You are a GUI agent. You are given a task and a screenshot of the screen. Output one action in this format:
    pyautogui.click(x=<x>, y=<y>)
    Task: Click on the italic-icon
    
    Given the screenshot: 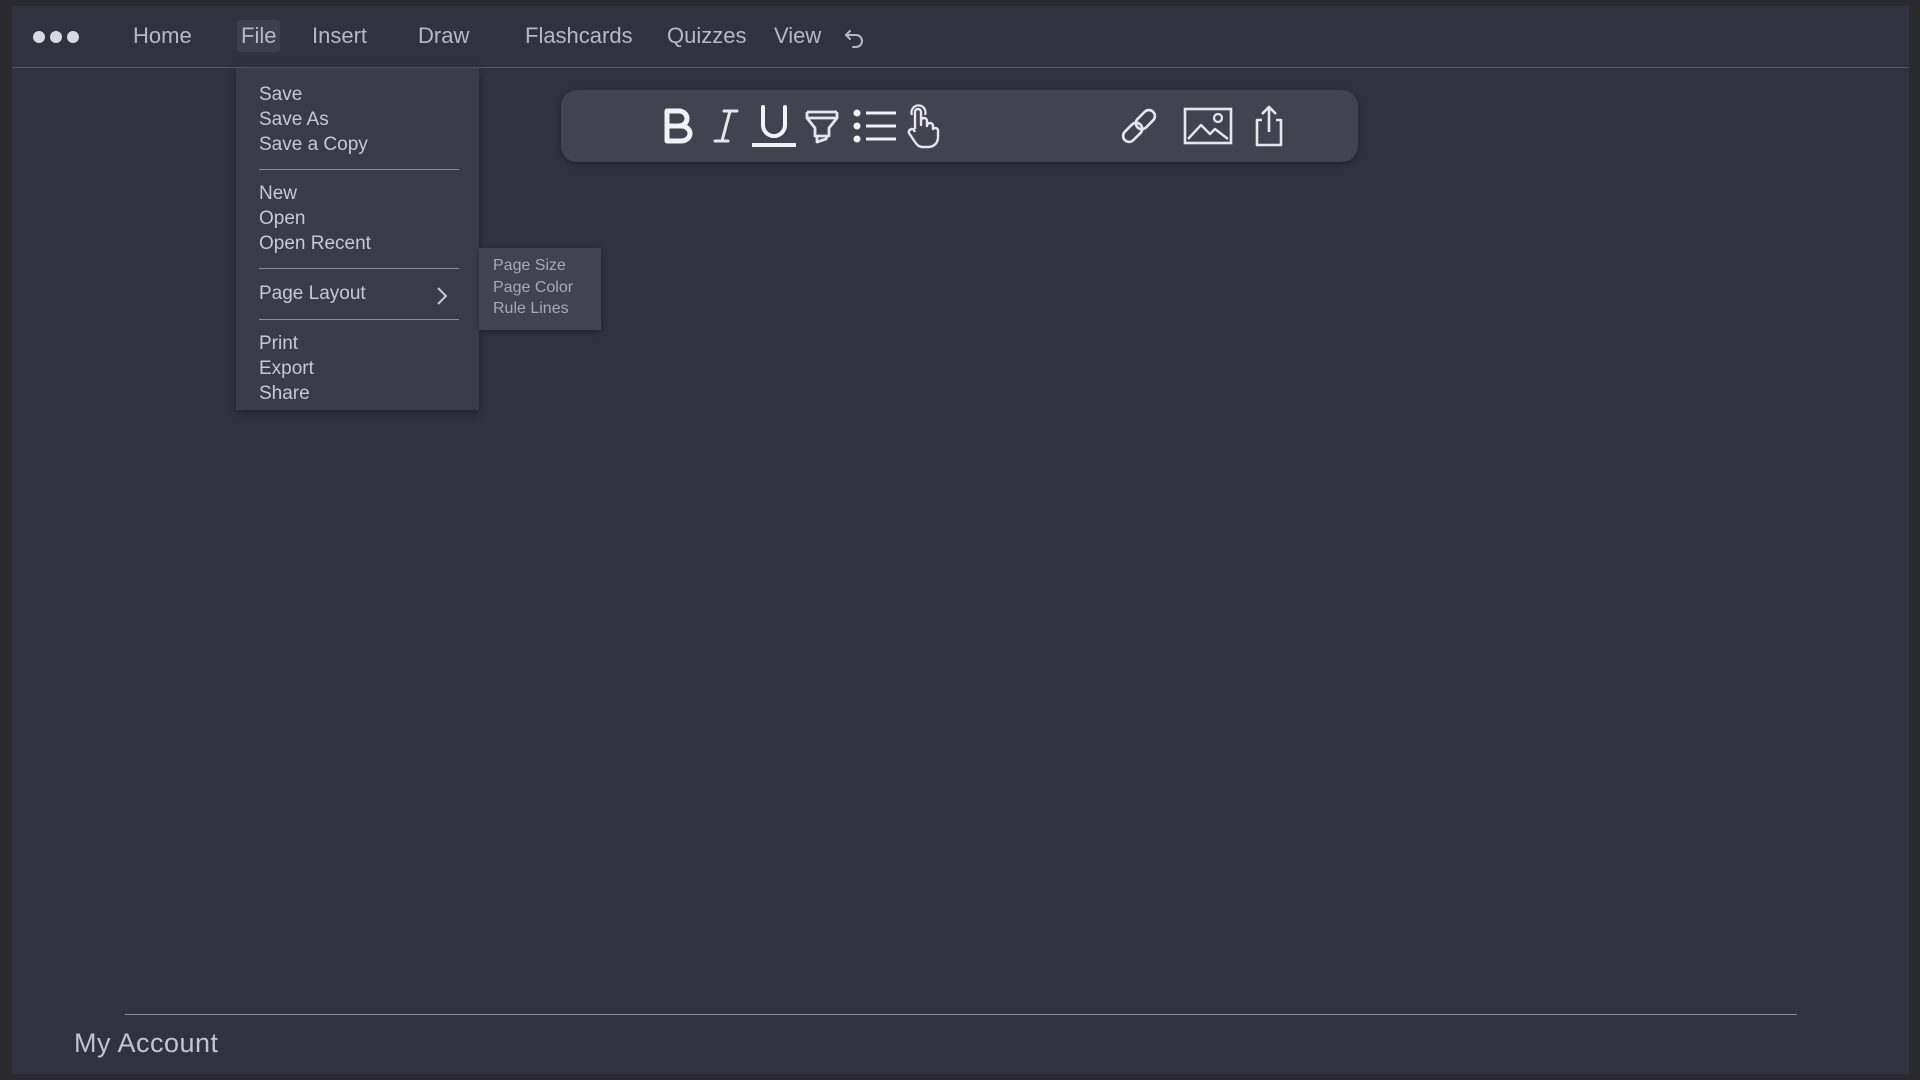 What is the action you would take?
    pyautogui.click(x=726, y=126)
    